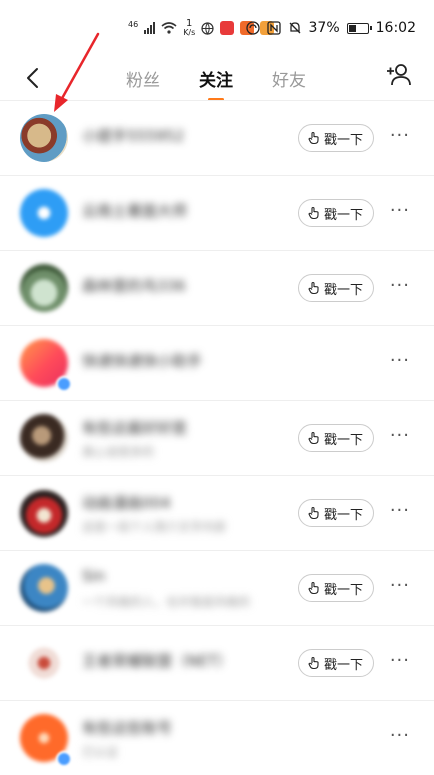  Describe the element at coordinates (359, 28) in the screenshot. I see `battery-icon` at that location.